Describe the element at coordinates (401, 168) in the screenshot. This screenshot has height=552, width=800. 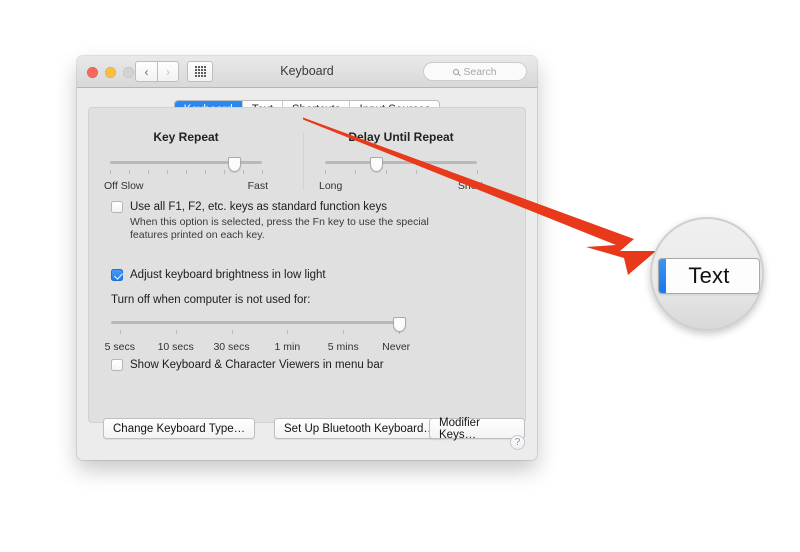
I see `delay-slider` at that location.